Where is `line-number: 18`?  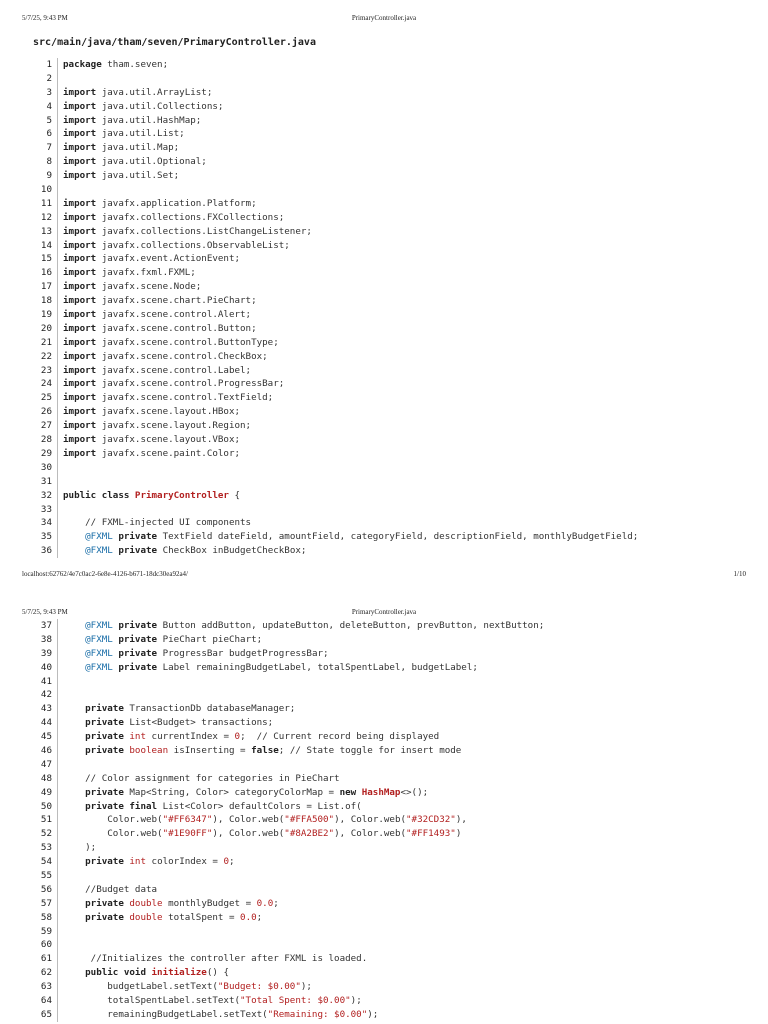 line-number: 18 is located at coordinates (40, 301).